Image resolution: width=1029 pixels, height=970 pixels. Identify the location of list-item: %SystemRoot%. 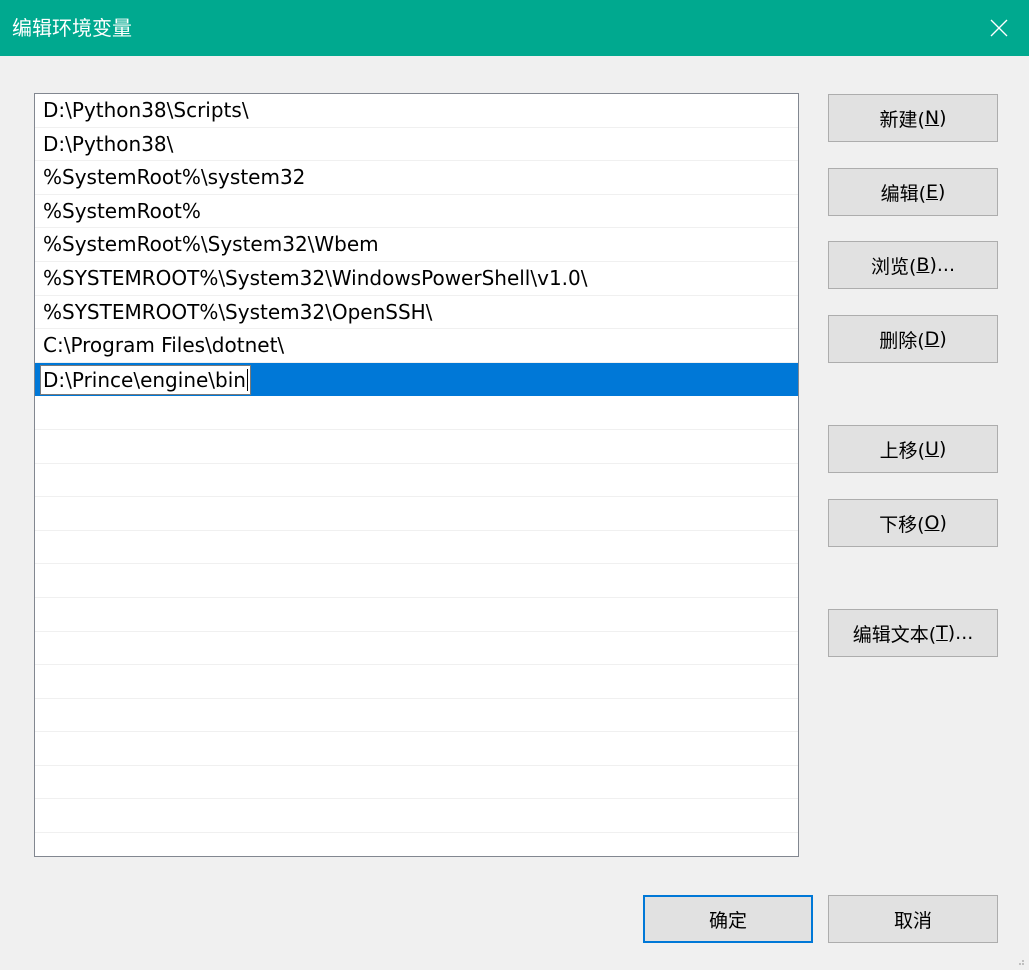
(416, 212).